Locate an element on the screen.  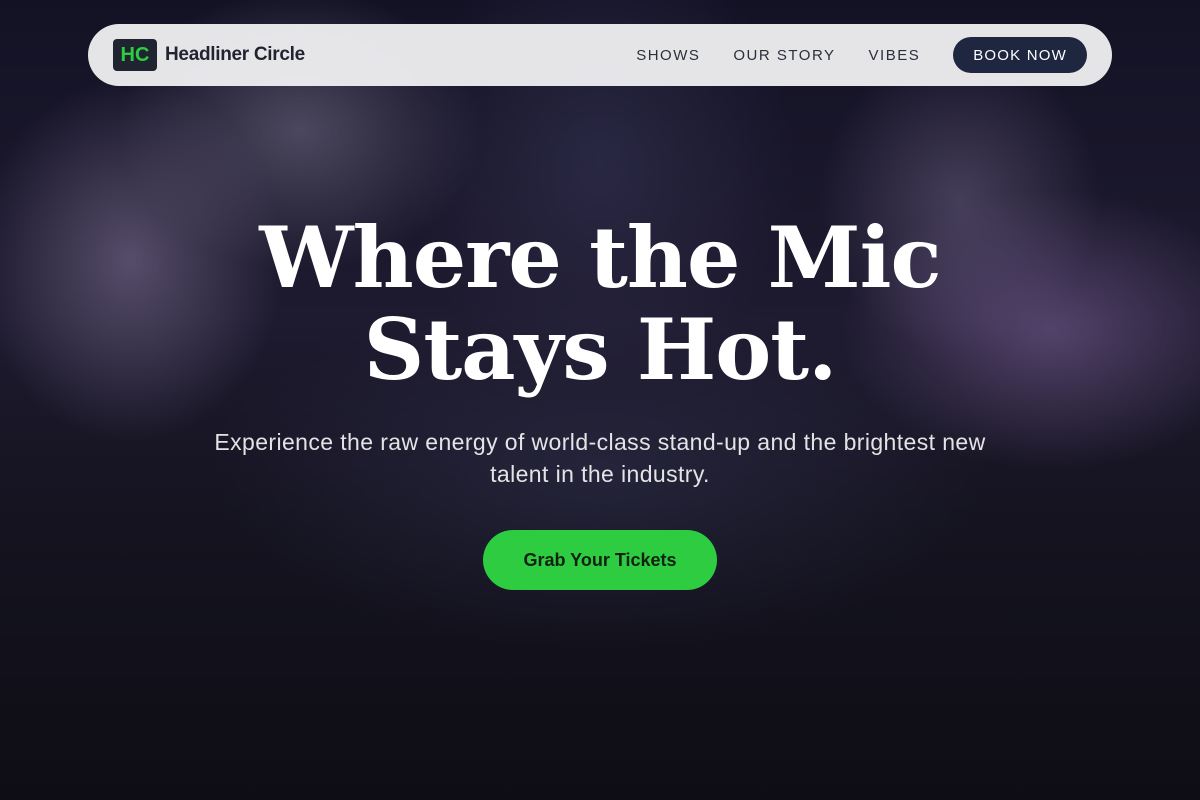
hero-headline-line2: Stays Hot. is located at coordinates (600, 349).